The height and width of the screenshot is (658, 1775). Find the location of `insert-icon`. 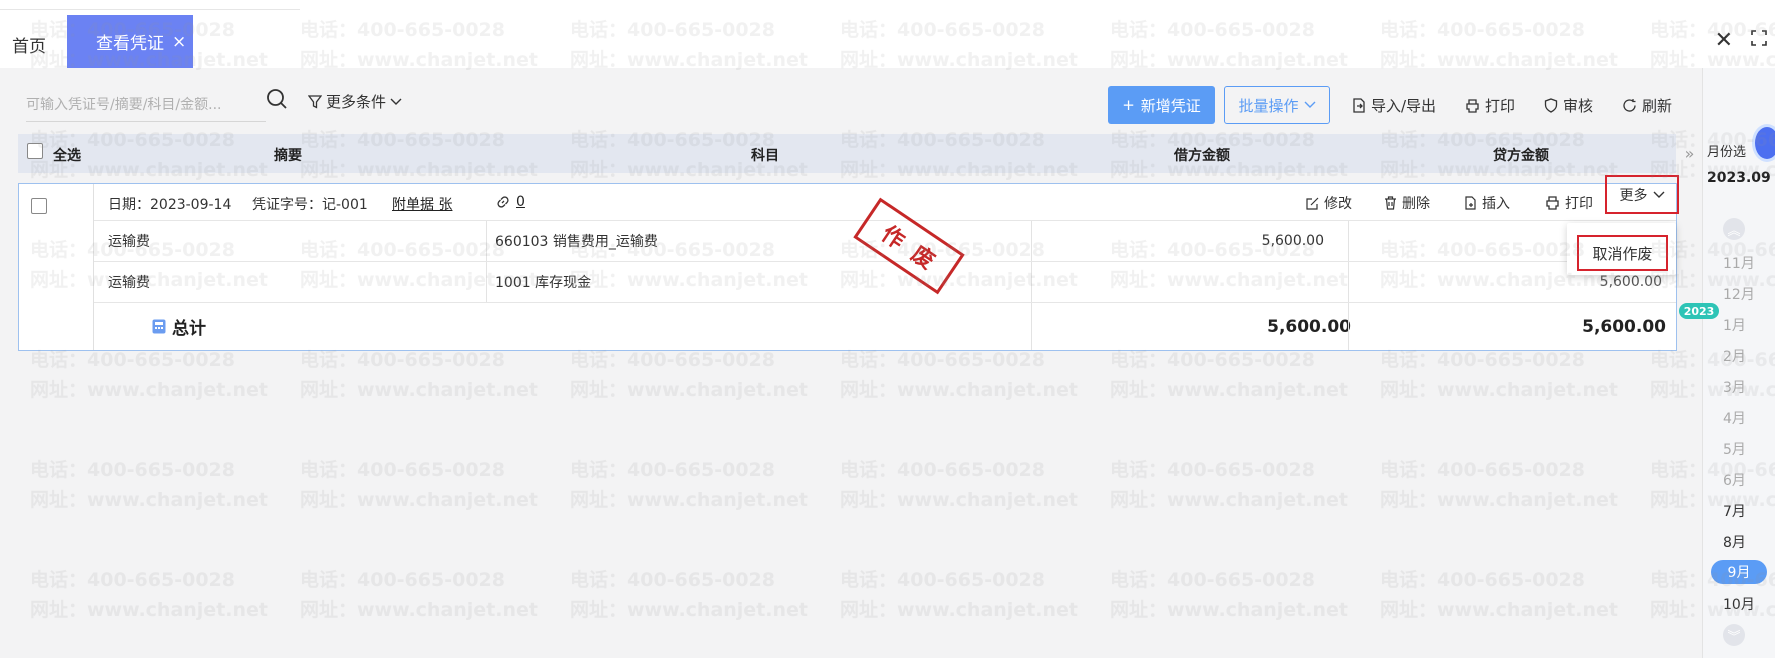

insert-icon is located at coordinates (1470, 203).